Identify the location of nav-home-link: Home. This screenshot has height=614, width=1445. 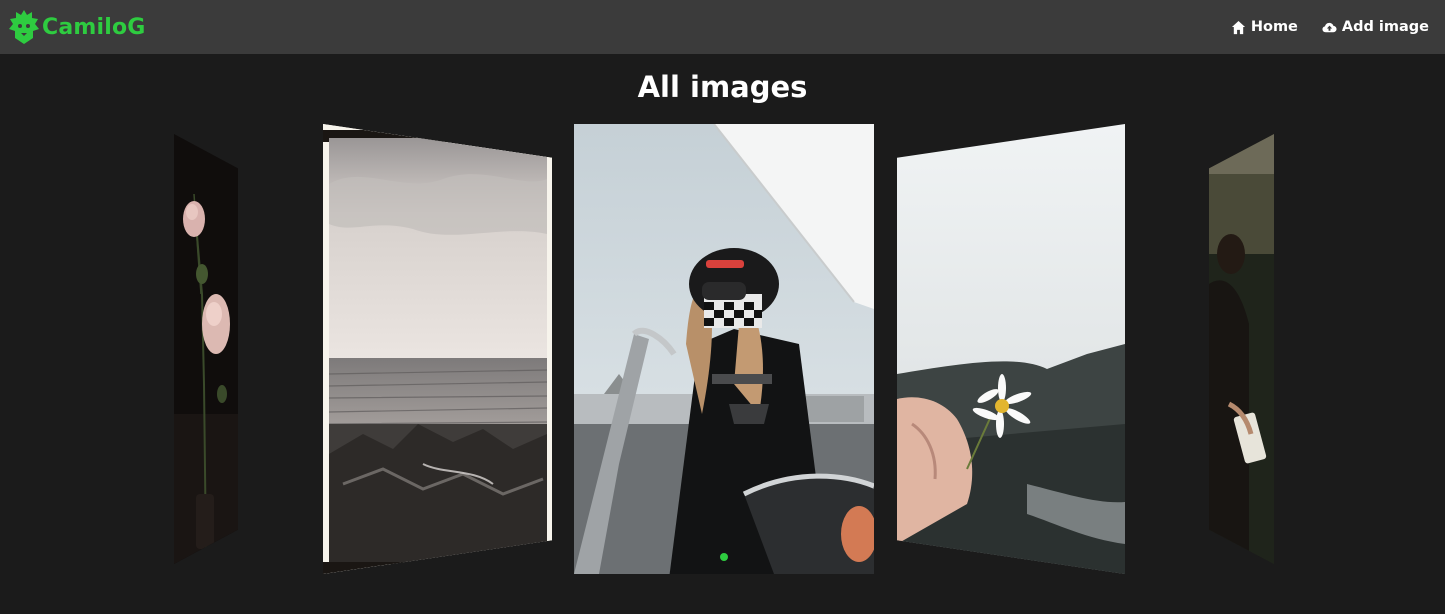
(1264, 27).